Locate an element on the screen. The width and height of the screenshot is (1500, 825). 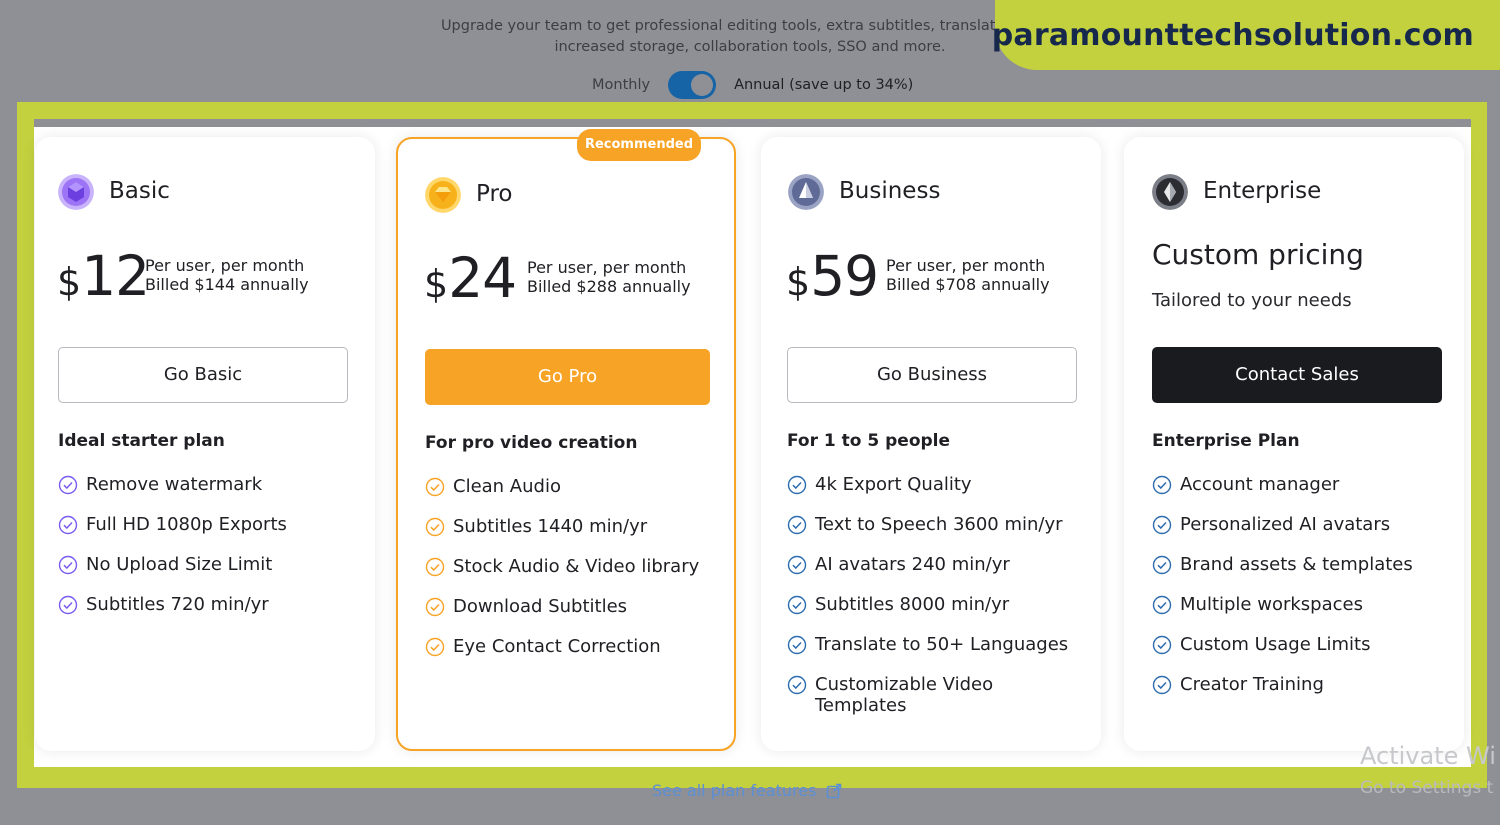
feature-item: Subtitles 1440 min/yr is located at coordinates (536, 526).